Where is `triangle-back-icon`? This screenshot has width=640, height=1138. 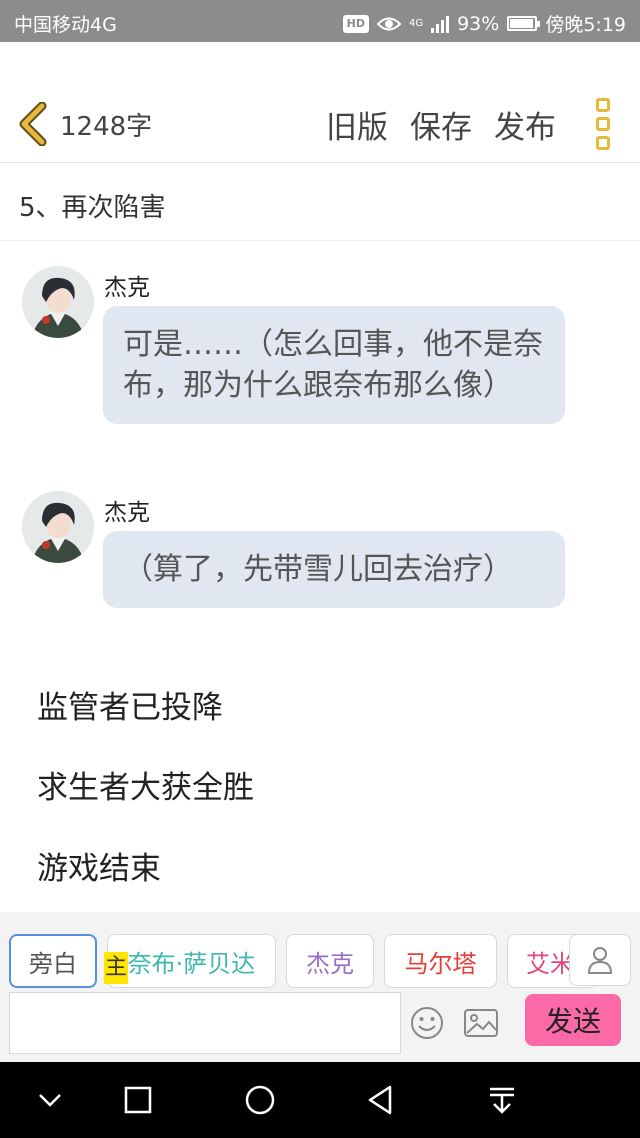
triangle-back-icon is located at coordinates (380, 1100).